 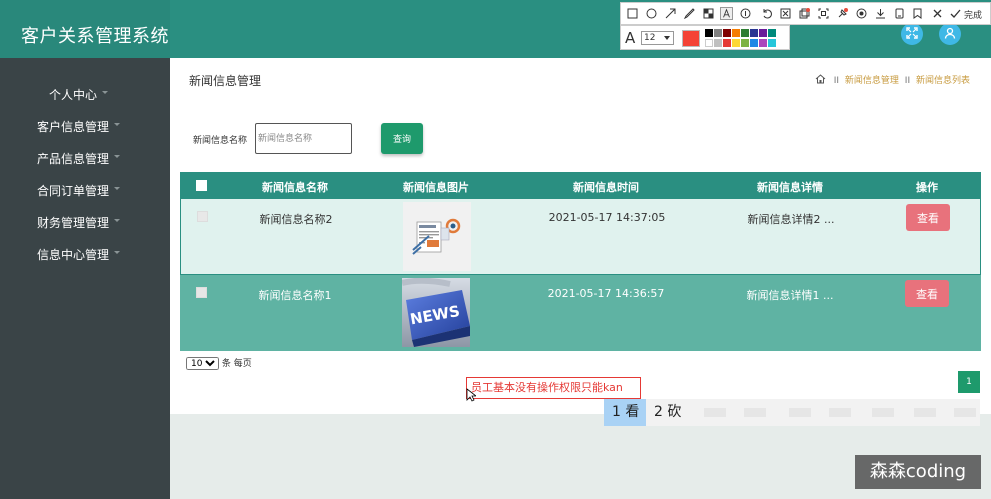 I want to click on app-title: 客户关系管理系统, so click(x=95, y=36).